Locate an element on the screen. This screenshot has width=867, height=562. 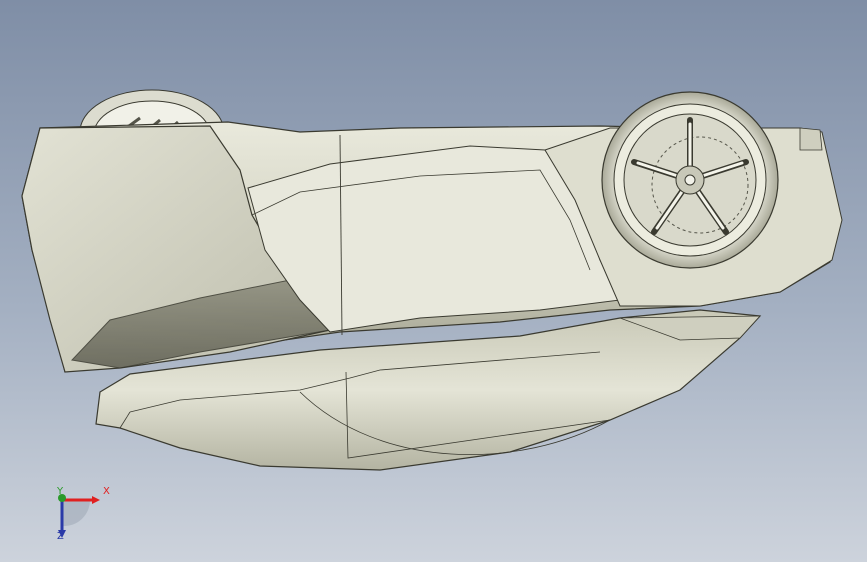
y-axis-label: Y is located at coordinates (60, 491).